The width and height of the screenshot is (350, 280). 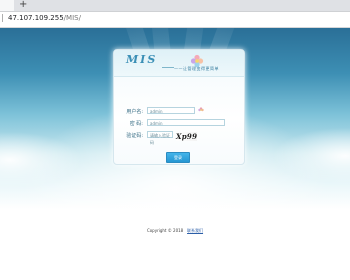 I want to click on copyright-text: Copyright © 2018, so click(x=165, y=230).